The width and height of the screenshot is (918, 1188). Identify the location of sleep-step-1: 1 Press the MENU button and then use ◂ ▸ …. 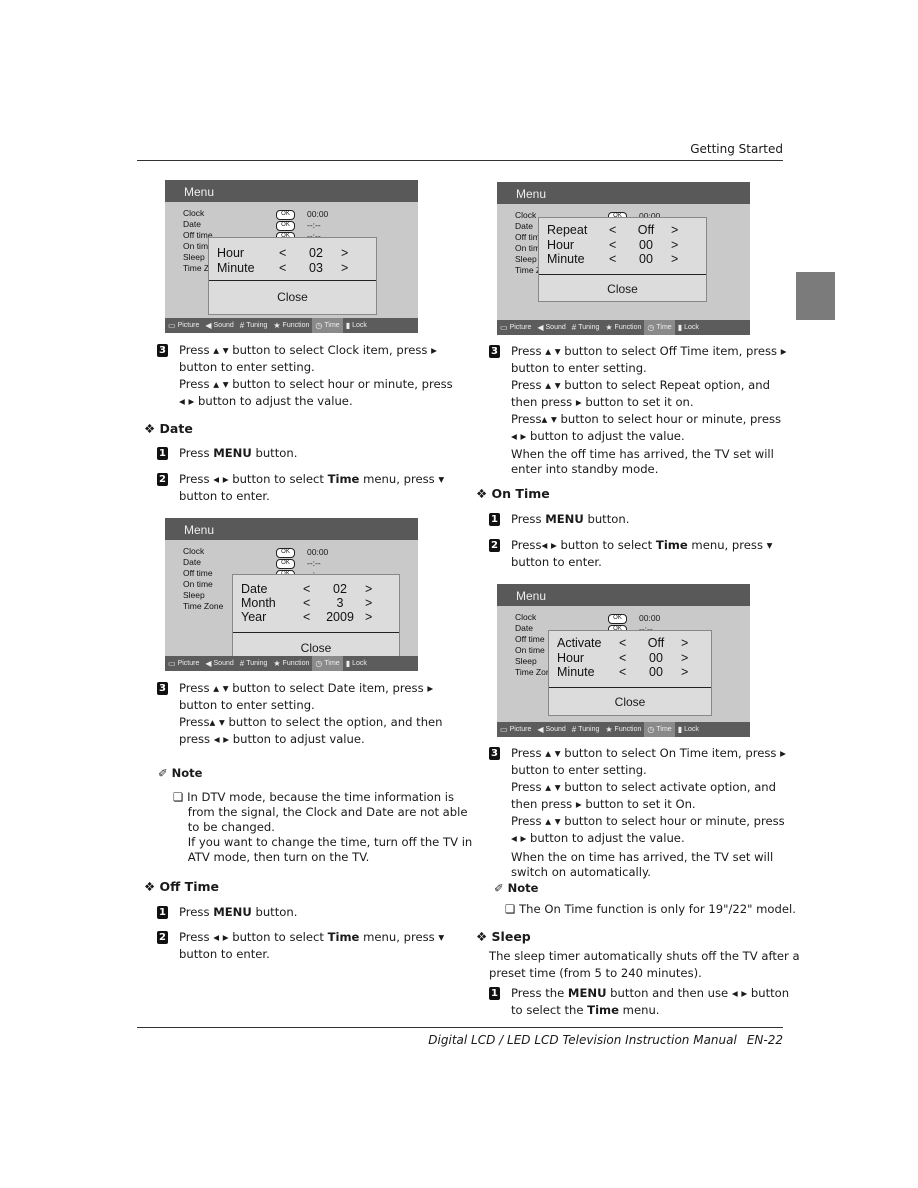
(639, 1002).